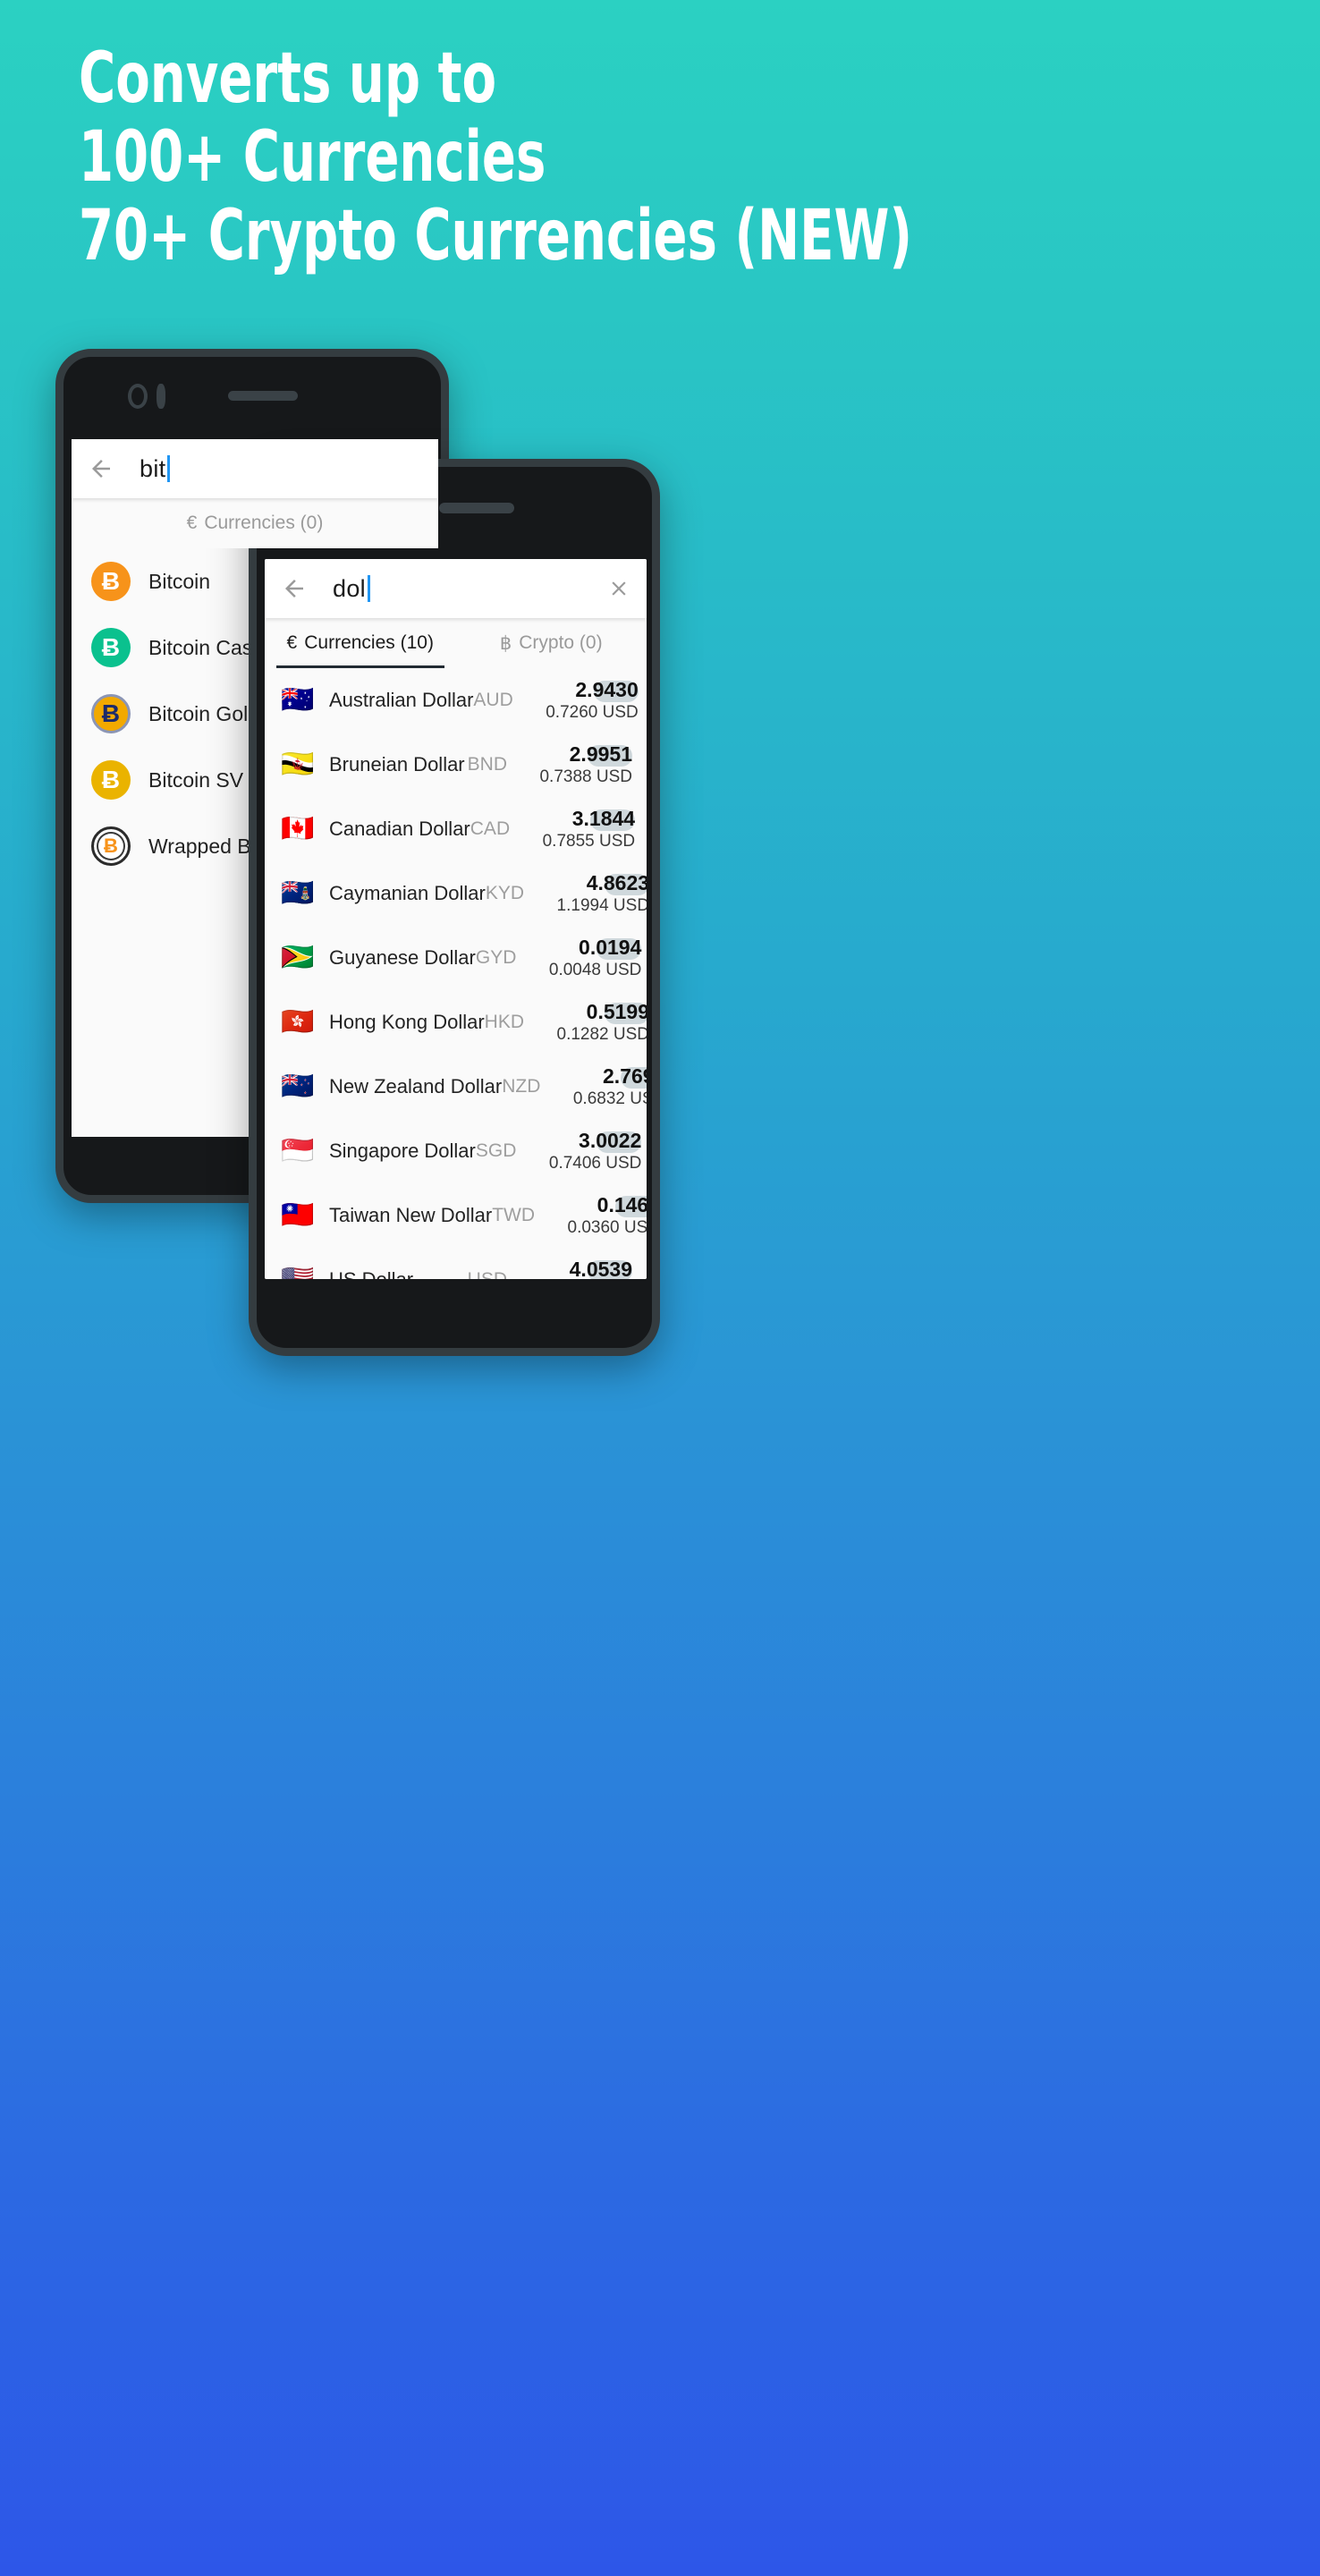 This screenshot has width=1320, height=2576. Describe the element at coordinates (622, 1204) in the screenshot. I see `currency-rate: 0.1460` at that location.